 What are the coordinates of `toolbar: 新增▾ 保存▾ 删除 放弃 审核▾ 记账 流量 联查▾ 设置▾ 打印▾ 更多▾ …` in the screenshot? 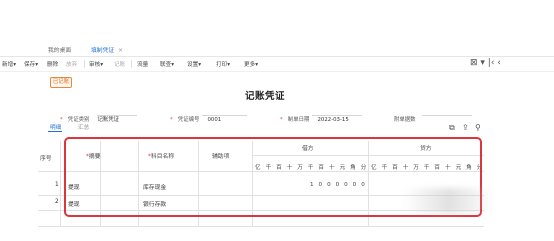 It's located at (277, 64).